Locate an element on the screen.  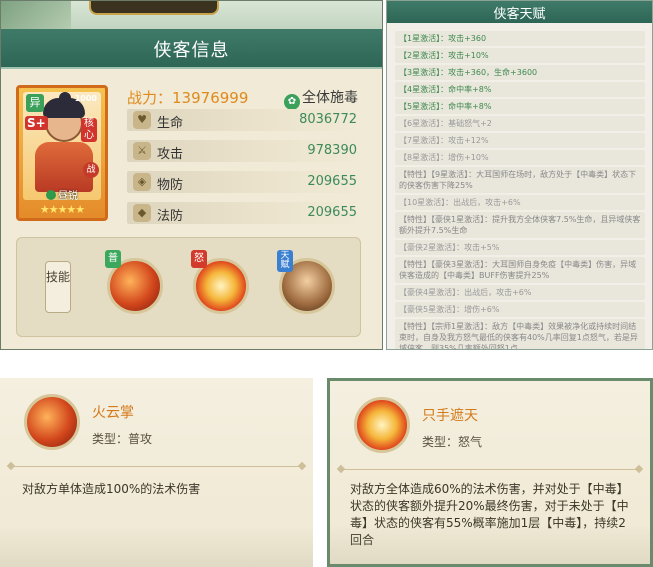
skills-section: 技能 普 怒 天赋 is located at coordinates (188, 287).